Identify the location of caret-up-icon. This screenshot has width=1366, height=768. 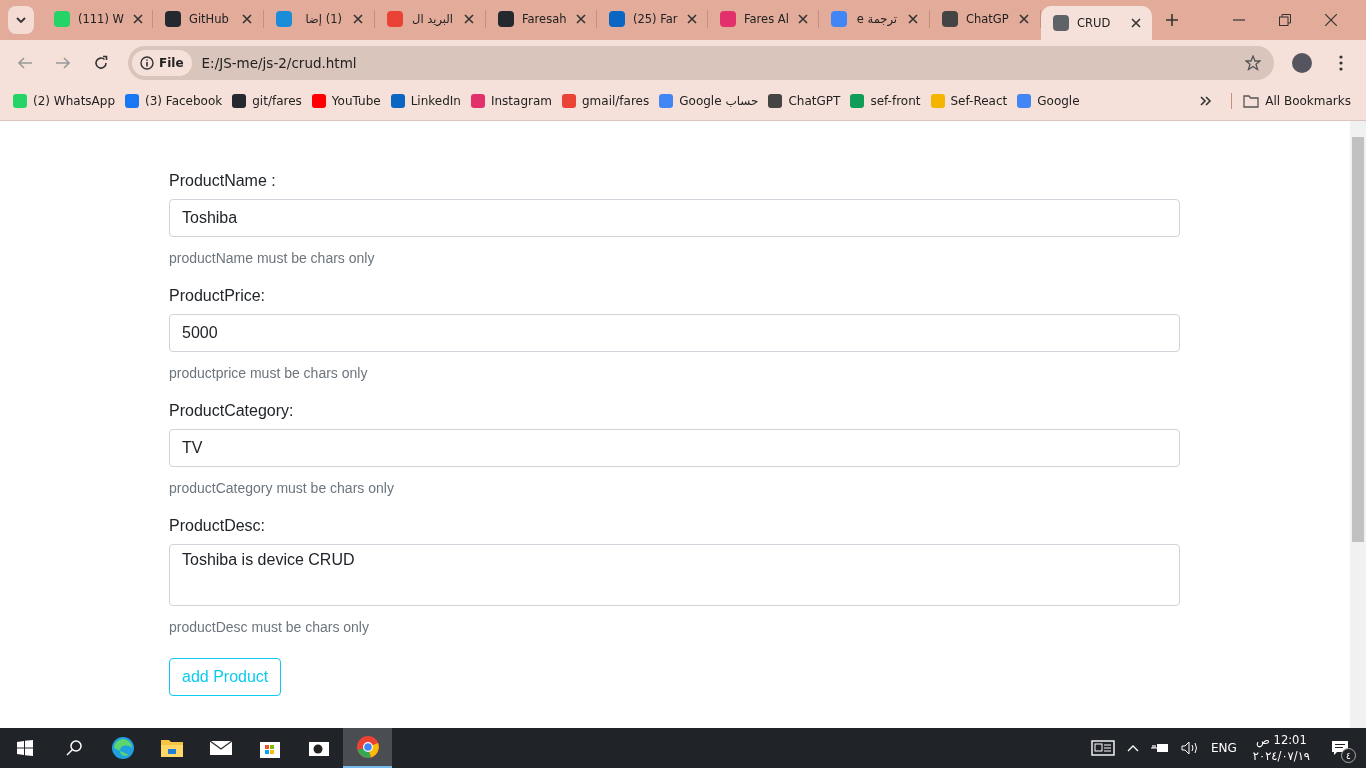
(1132, 748).